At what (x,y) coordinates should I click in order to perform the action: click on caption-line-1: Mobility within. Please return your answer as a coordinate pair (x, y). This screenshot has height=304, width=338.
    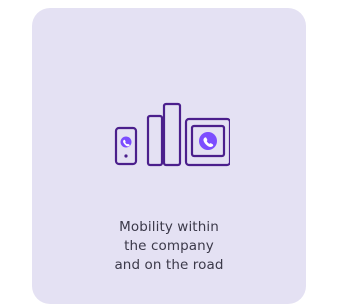
    Looking at the image, I should click on (169, 227).